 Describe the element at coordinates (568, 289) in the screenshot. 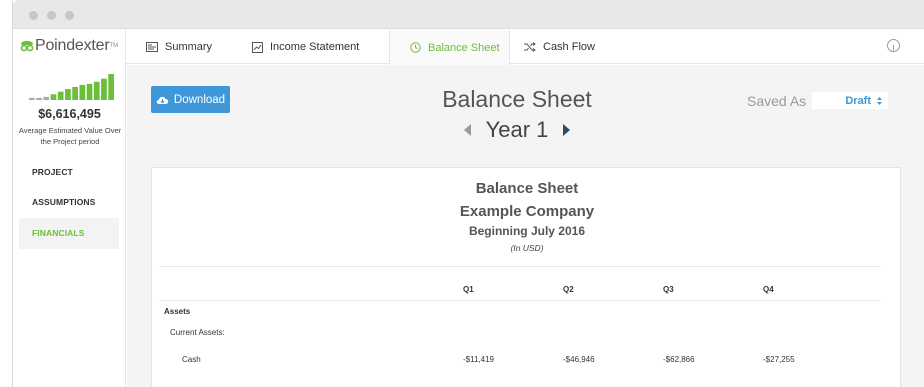

I see `column-header-q2: Q2` at that location.